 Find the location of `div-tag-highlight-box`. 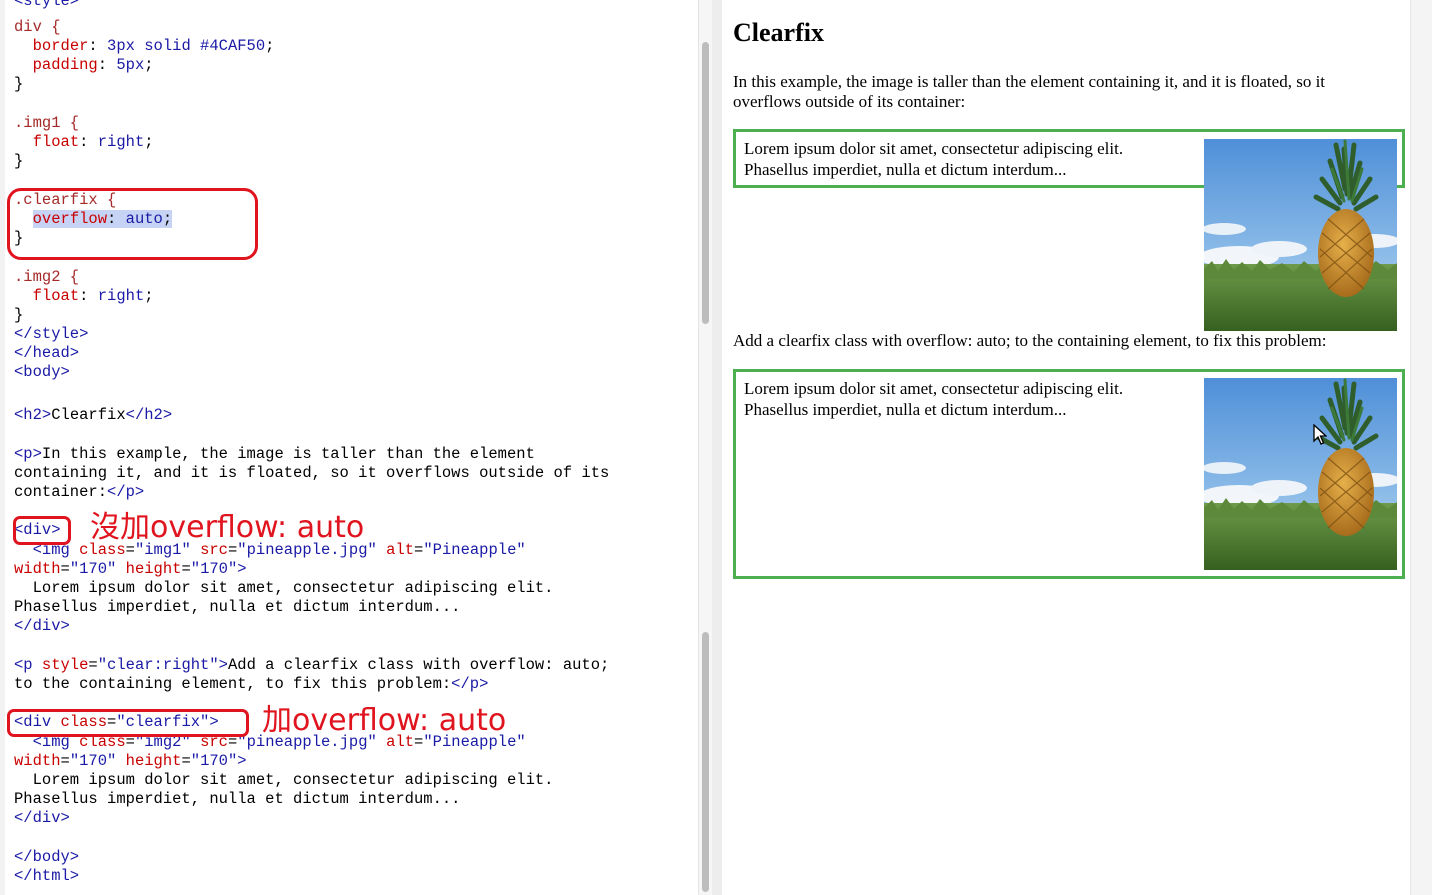

div-tag-highlight-box is located at coordinates (42, 530).